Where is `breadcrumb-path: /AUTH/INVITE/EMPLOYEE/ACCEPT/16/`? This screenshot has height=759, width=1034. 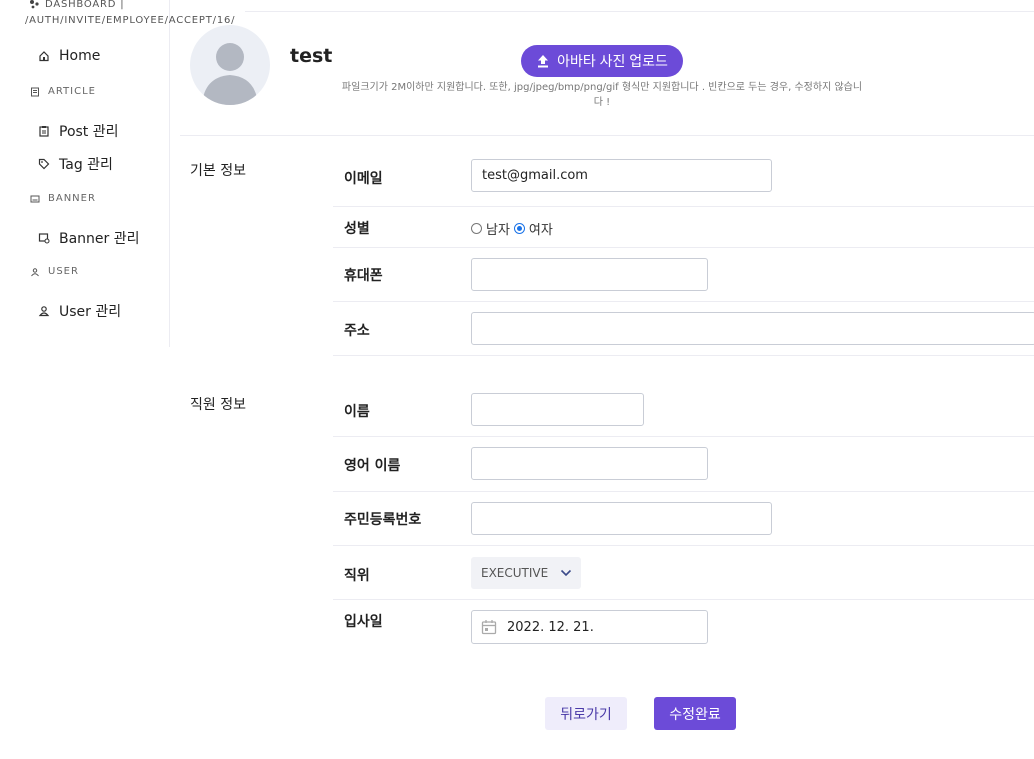
breadcrumb-path: /AUTH/INVITE/EMPLOYEE/ACCEPT/16/ is located at coordinates (130, 20).